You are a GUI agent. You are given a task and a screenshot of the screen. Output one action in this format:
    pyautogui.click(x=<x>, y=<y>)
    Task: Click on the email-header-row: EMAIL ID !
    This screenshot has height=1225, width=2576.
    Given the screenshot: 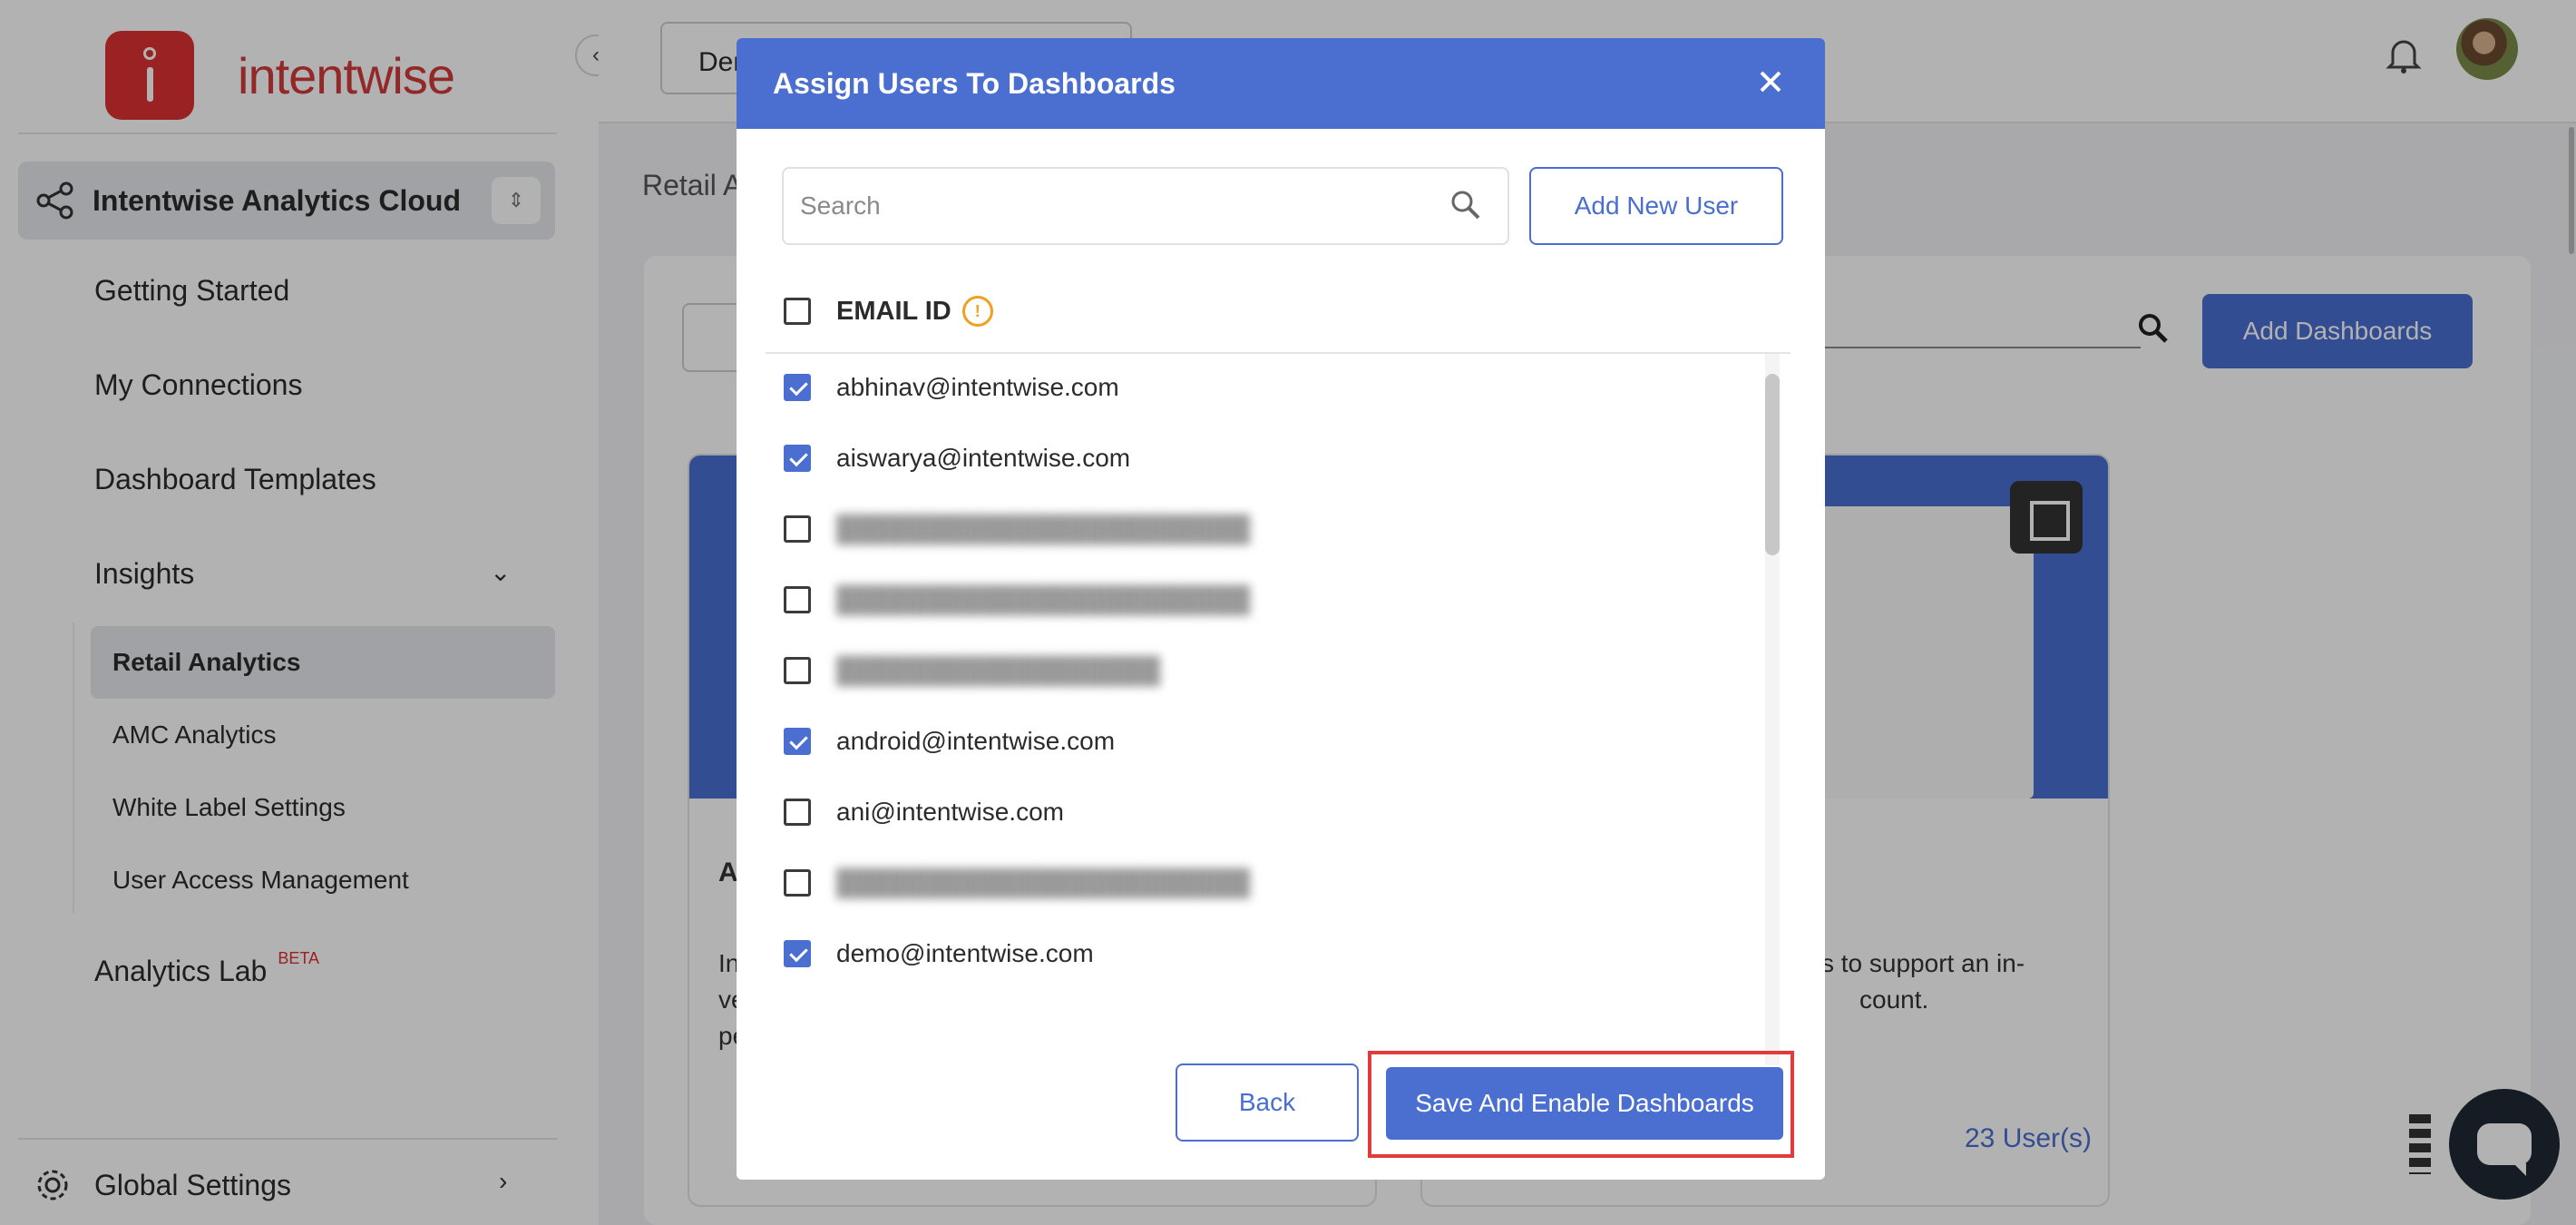 What is the action you would take?
    pyautogui.click(x=888, y=311)
    